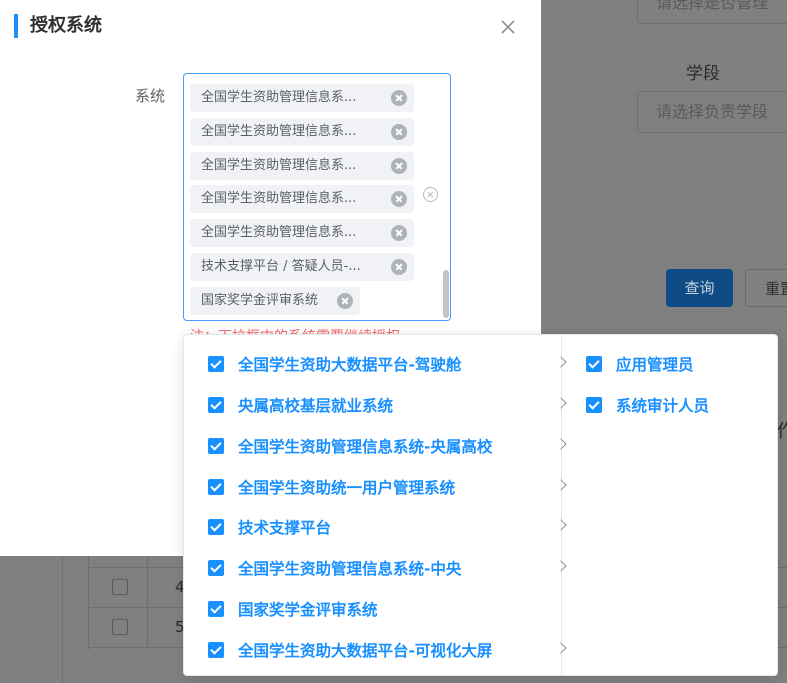  I want to click on option-label: 国家奖学金评审系统, so click(308, 610).